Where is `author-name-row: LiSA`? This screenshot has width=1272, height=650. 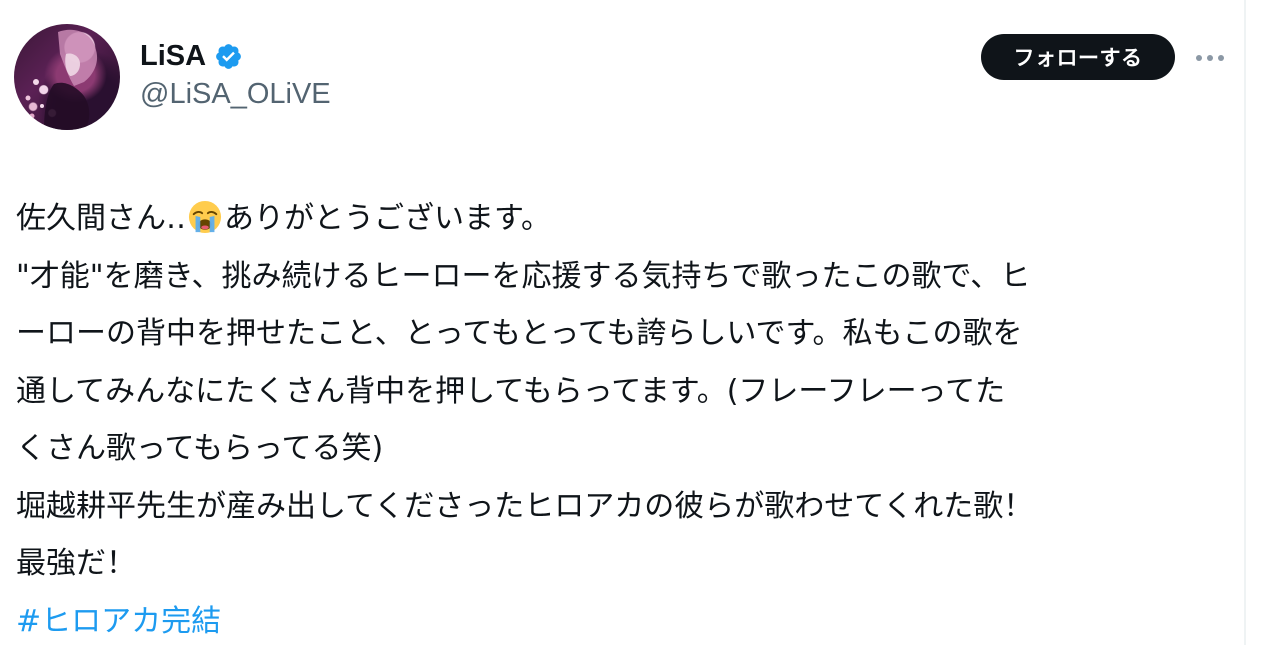 author-name-row: LiSA is located at coordinates (191, 56).